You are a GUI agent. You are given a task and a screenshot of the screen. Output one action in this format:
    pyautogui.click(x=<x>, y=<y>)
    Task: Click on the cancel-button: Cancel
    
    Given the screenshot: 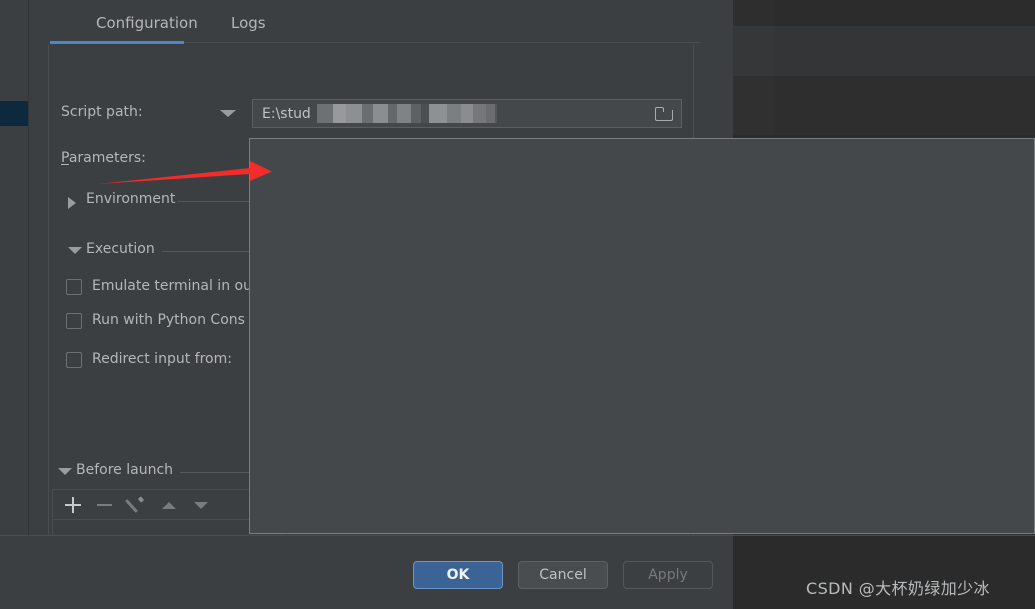 What is the action you would take?
    pyautogui.click(x=563, y=575)
    